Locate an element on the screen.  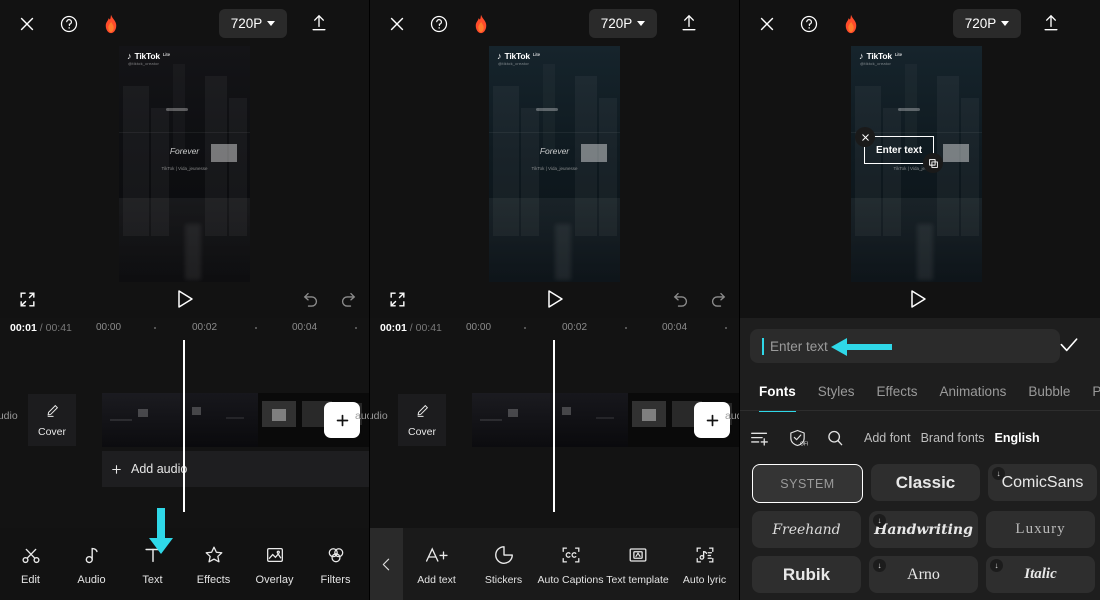
video-caption-sub: TikTok | Vida_jeunesse is located at coordinates (554, 168).